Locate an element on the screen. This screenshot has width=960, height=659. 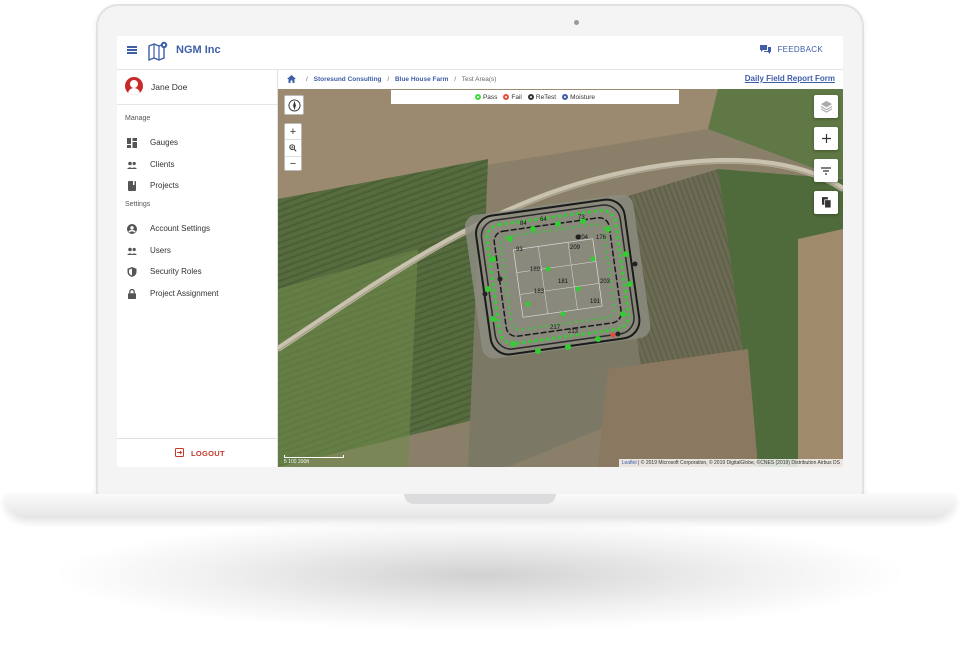
sidebar-item-label: Project Assignment is located at coordinates (184, 294).